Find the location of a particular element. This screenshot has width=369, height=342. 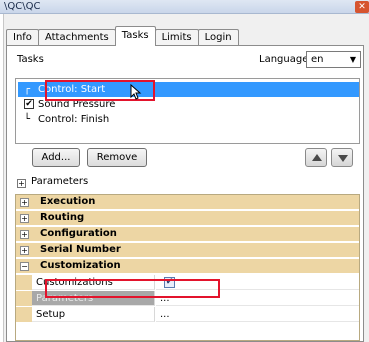

task-checkbox: ✔ is located at coordinates (29, 104).